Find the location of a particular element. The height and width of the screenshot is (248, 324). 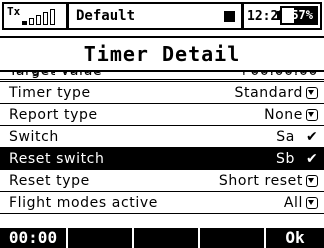

list-item-switch: Switch Sa ✔ is located at coordinates (162, 137).